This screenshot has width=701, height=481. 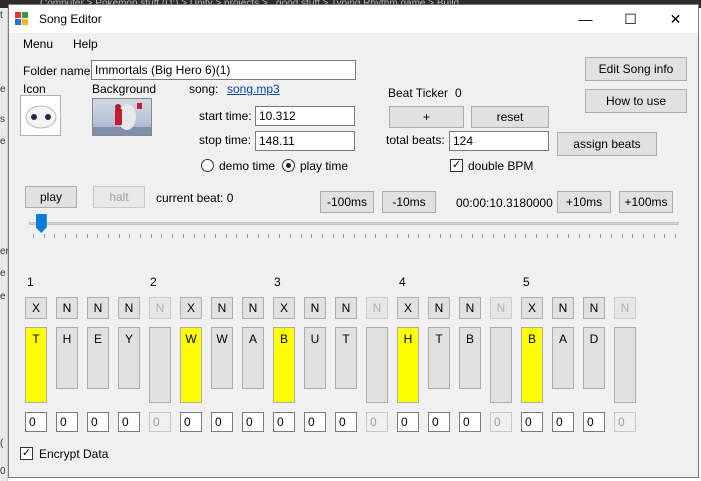 I want to click on slot-lane-button: U, so click(x=315, y=358).